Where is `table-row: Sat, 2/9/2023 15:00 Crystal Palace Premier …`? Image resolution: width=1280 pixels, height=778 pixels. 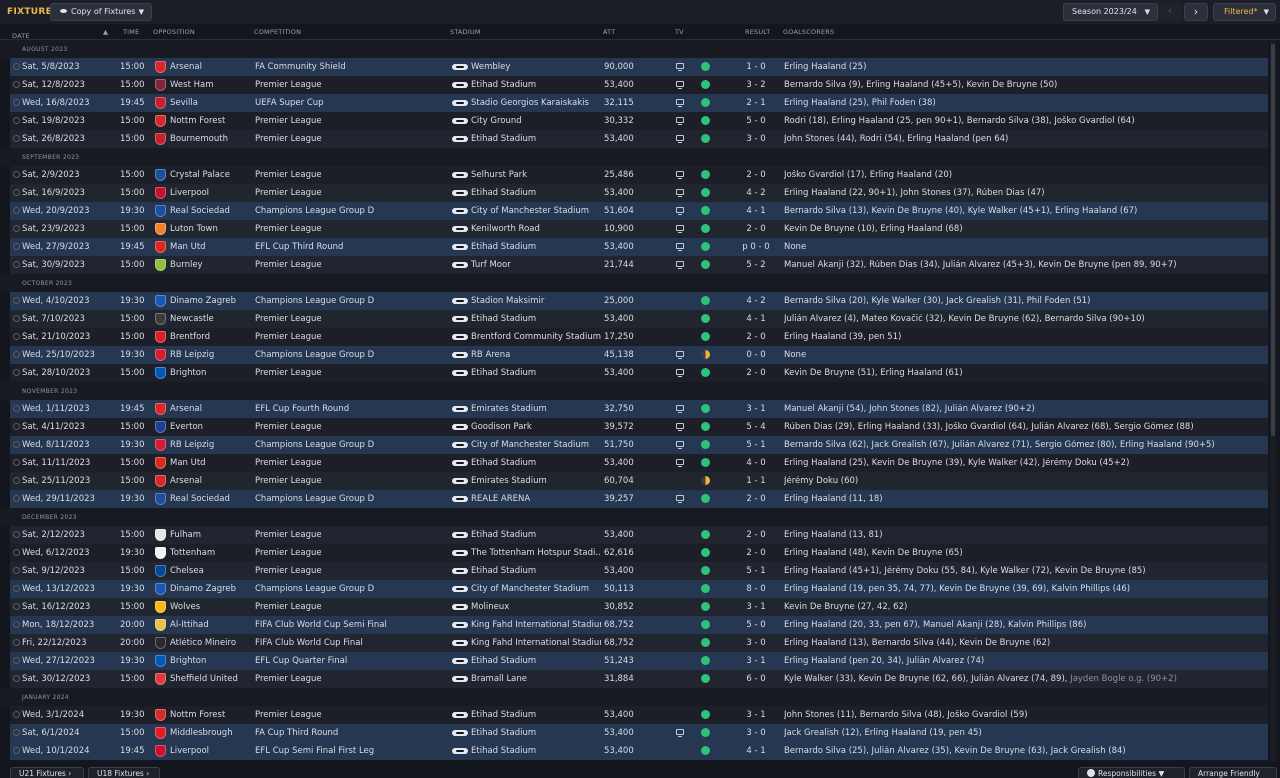
table-row: Sat, 2/9/2023 15:00 Crystal Palace Premier … is located at coordinates (639, 175).